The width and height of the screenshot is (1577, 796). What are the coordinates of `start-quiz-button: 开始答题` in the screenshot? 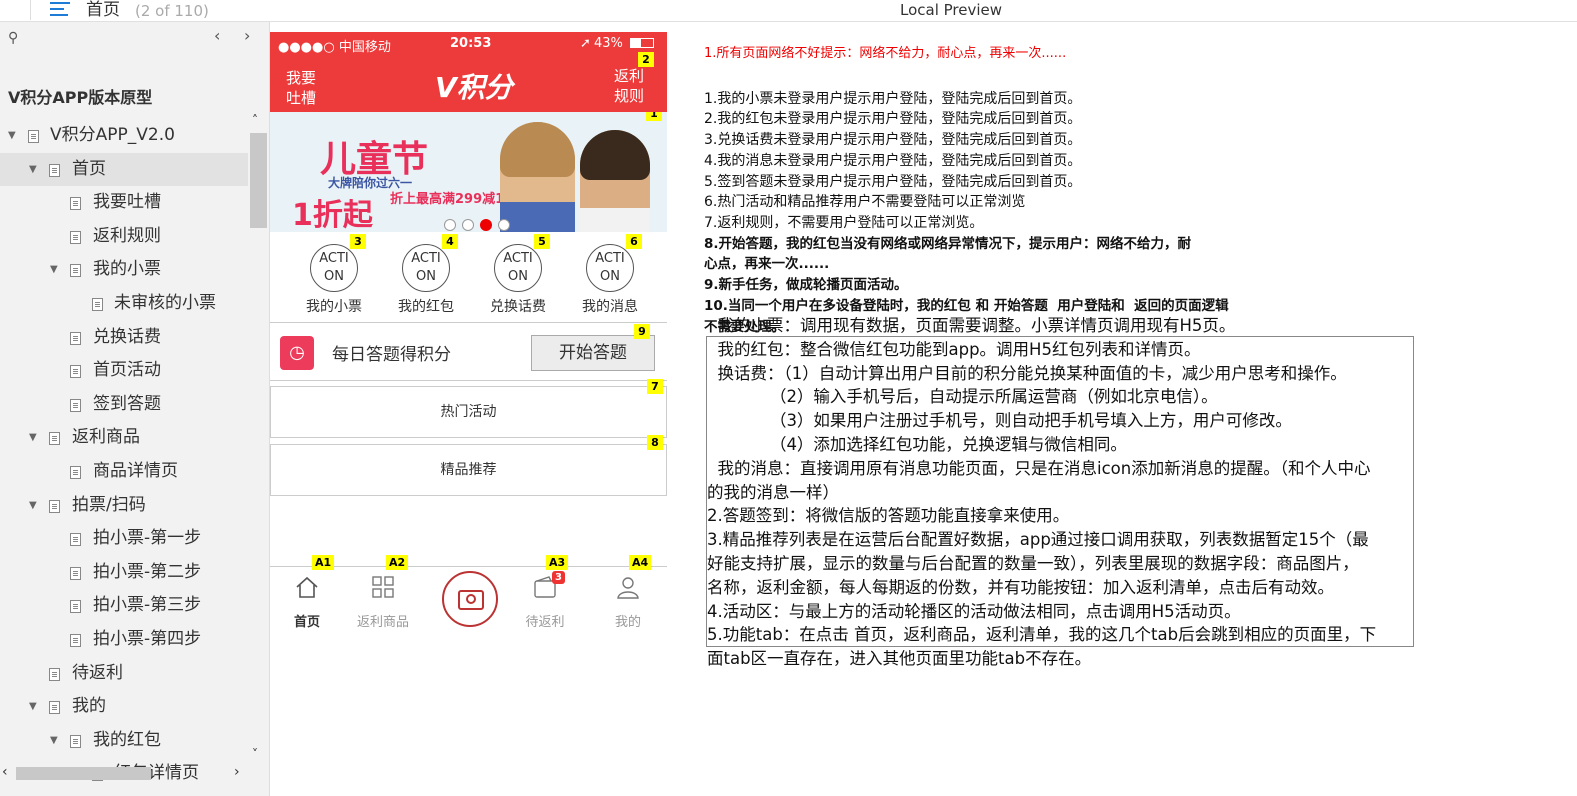 It's located at (593, 353).